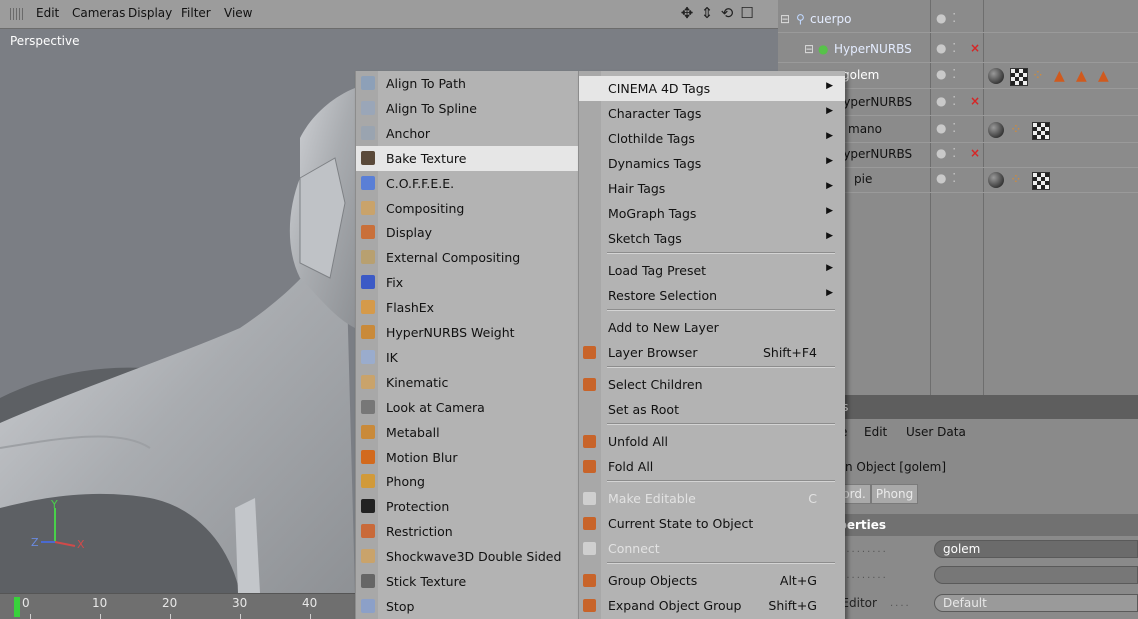 This screenshot has height=619, width=1138. Describe the element at coordinates (17, 607) in the screenshot. I see `timeline-playhead` at that location.